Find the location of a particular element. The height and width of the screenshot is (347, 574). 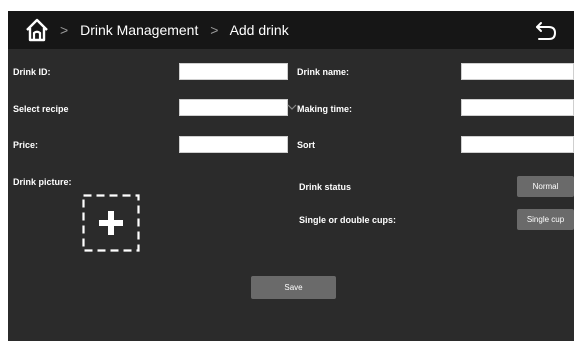

recipe-select is located at coordinates (238, 107).